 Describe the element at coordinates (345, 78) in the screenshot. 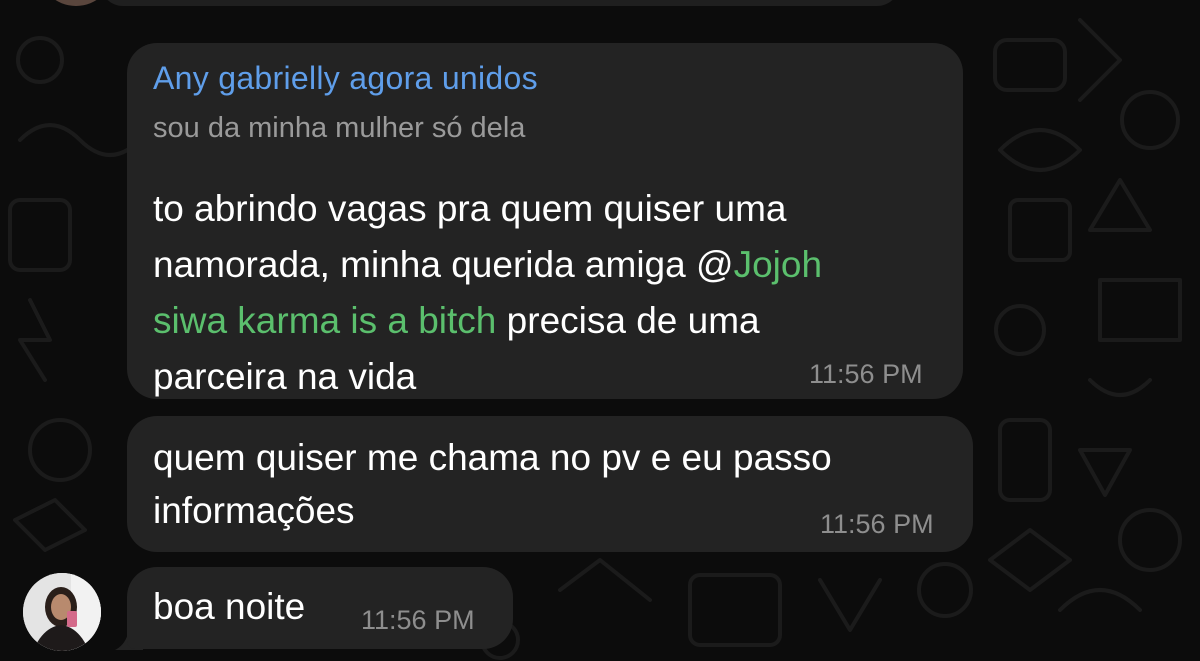

I see `sender-name: Any gabrielly agora unidos` at that location.